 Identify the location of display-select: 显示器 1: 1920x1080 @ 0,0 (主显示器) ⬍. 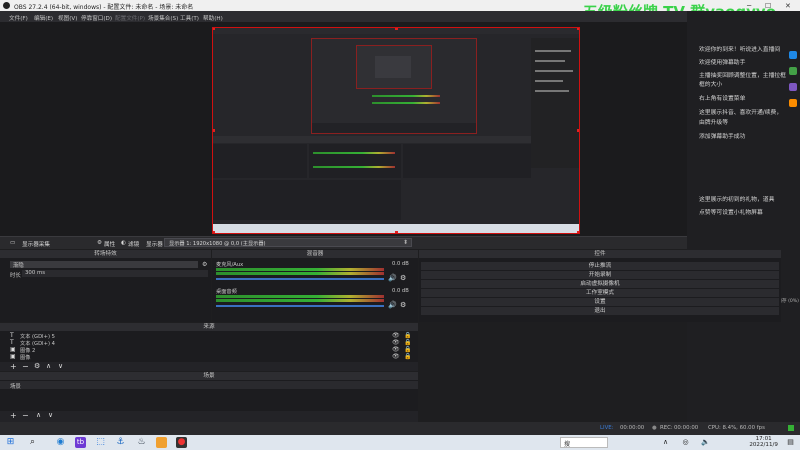
(288, 242).